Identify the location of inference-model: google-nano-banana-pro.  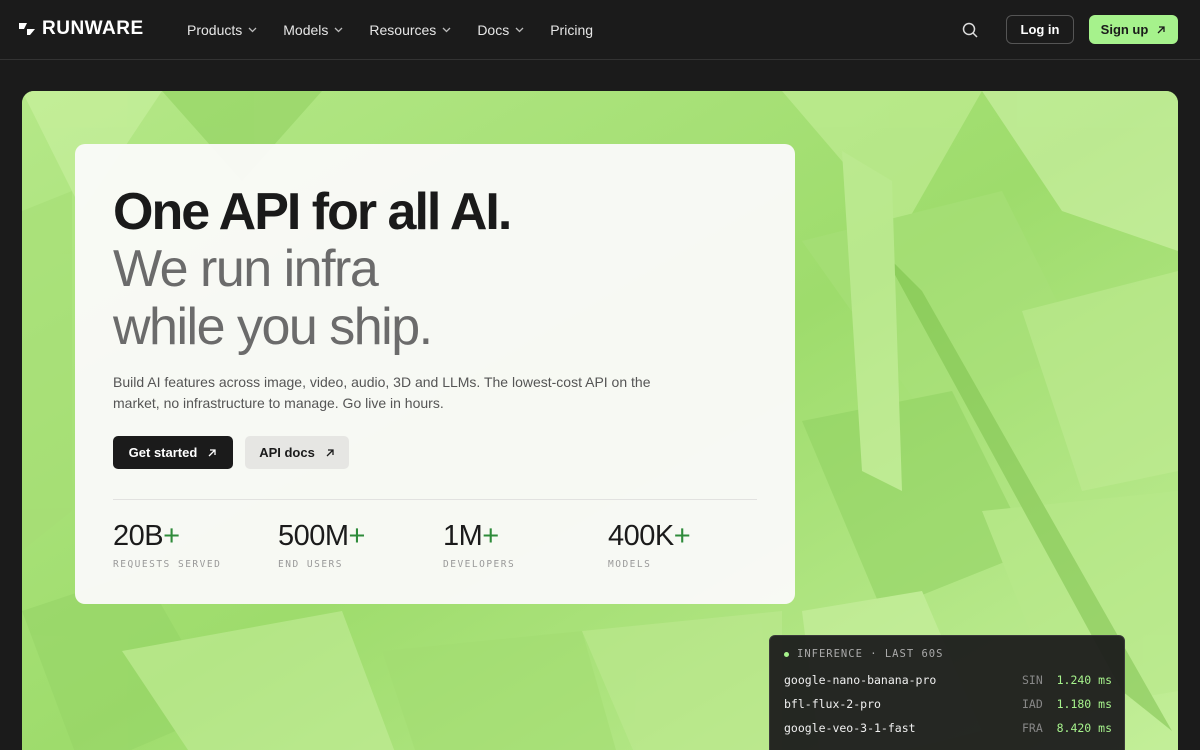
(860, 680).